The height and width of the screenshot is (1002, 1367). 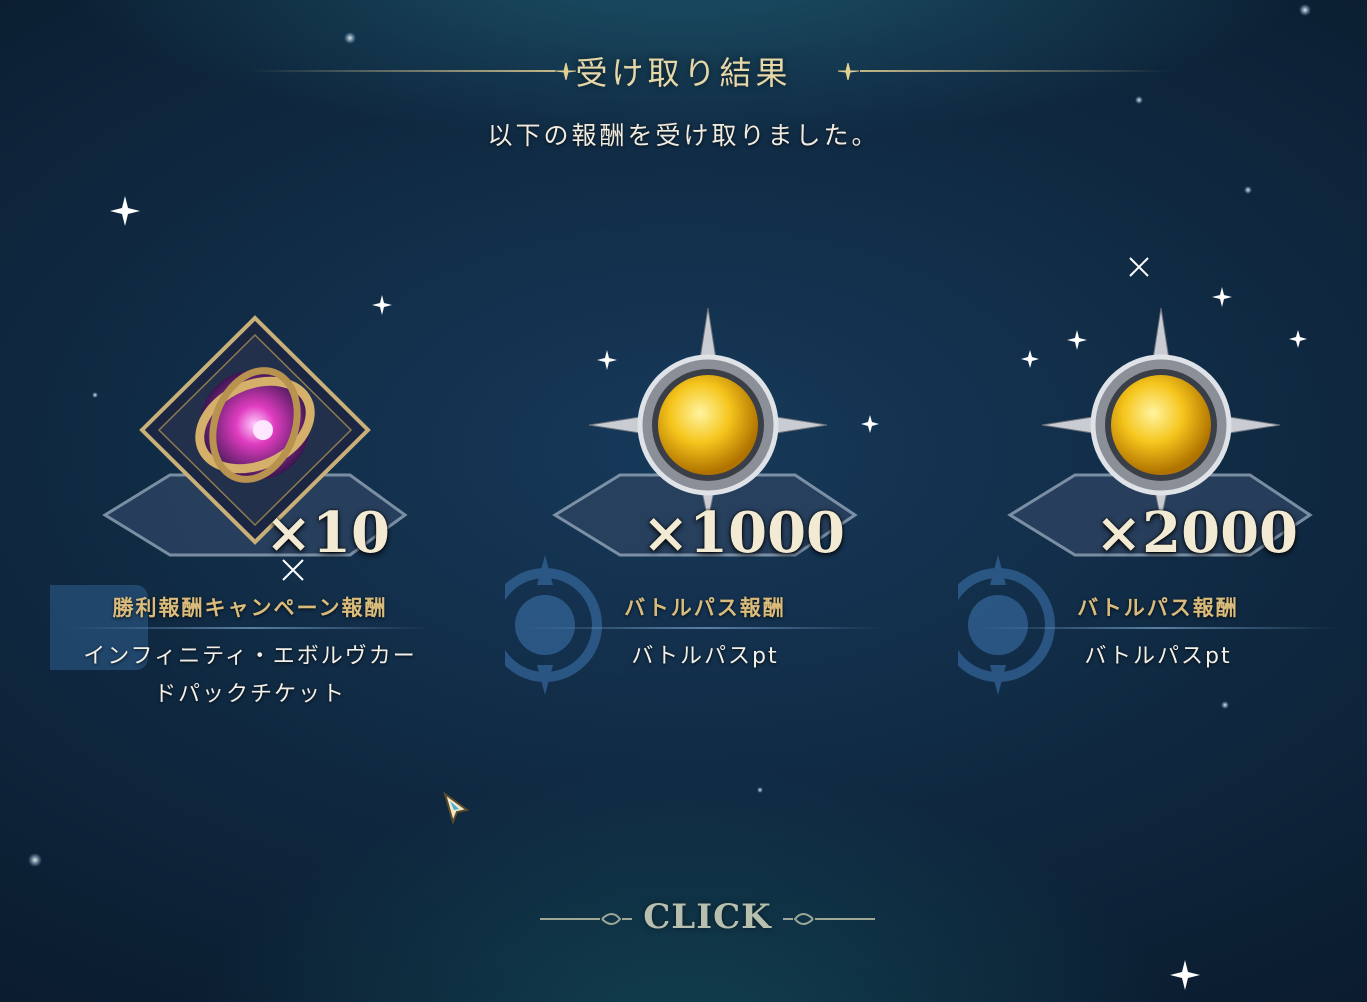 What do you see at coordinates (249, 694) in the screenshot?
I see `reward-1-name-line2: ドパックチケット` at bounding box center [249, 694].